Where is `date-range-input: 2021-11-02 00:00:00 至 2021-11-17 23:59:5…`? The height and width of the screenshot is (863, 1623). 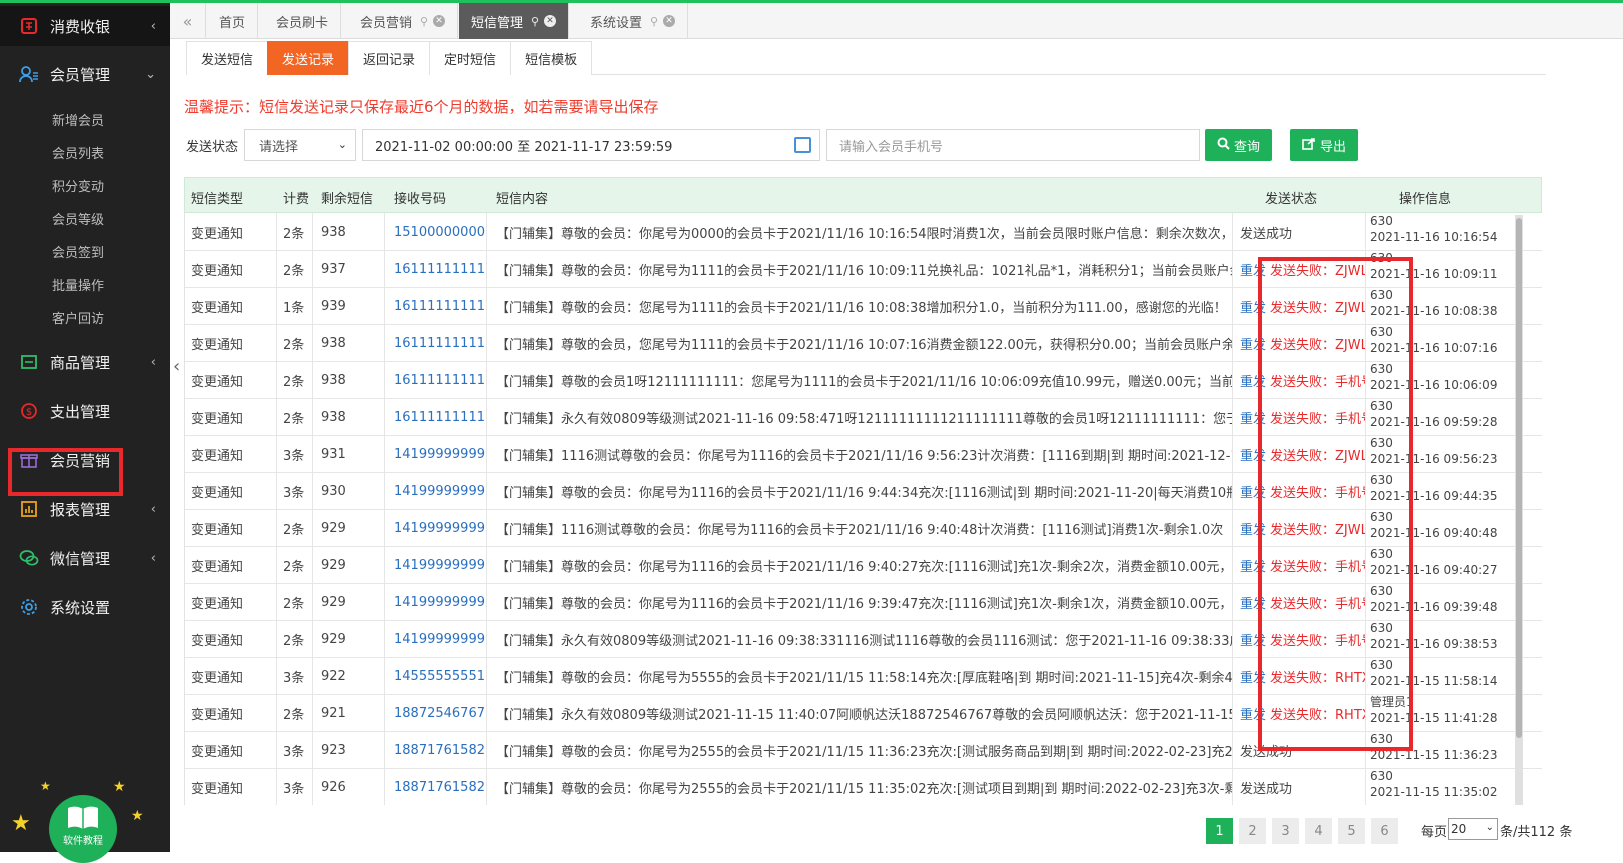 date-range-input: 2021-11-02 00:00:00 至 2021-11-17 23:59:5… is located at coordinates (591, 145).